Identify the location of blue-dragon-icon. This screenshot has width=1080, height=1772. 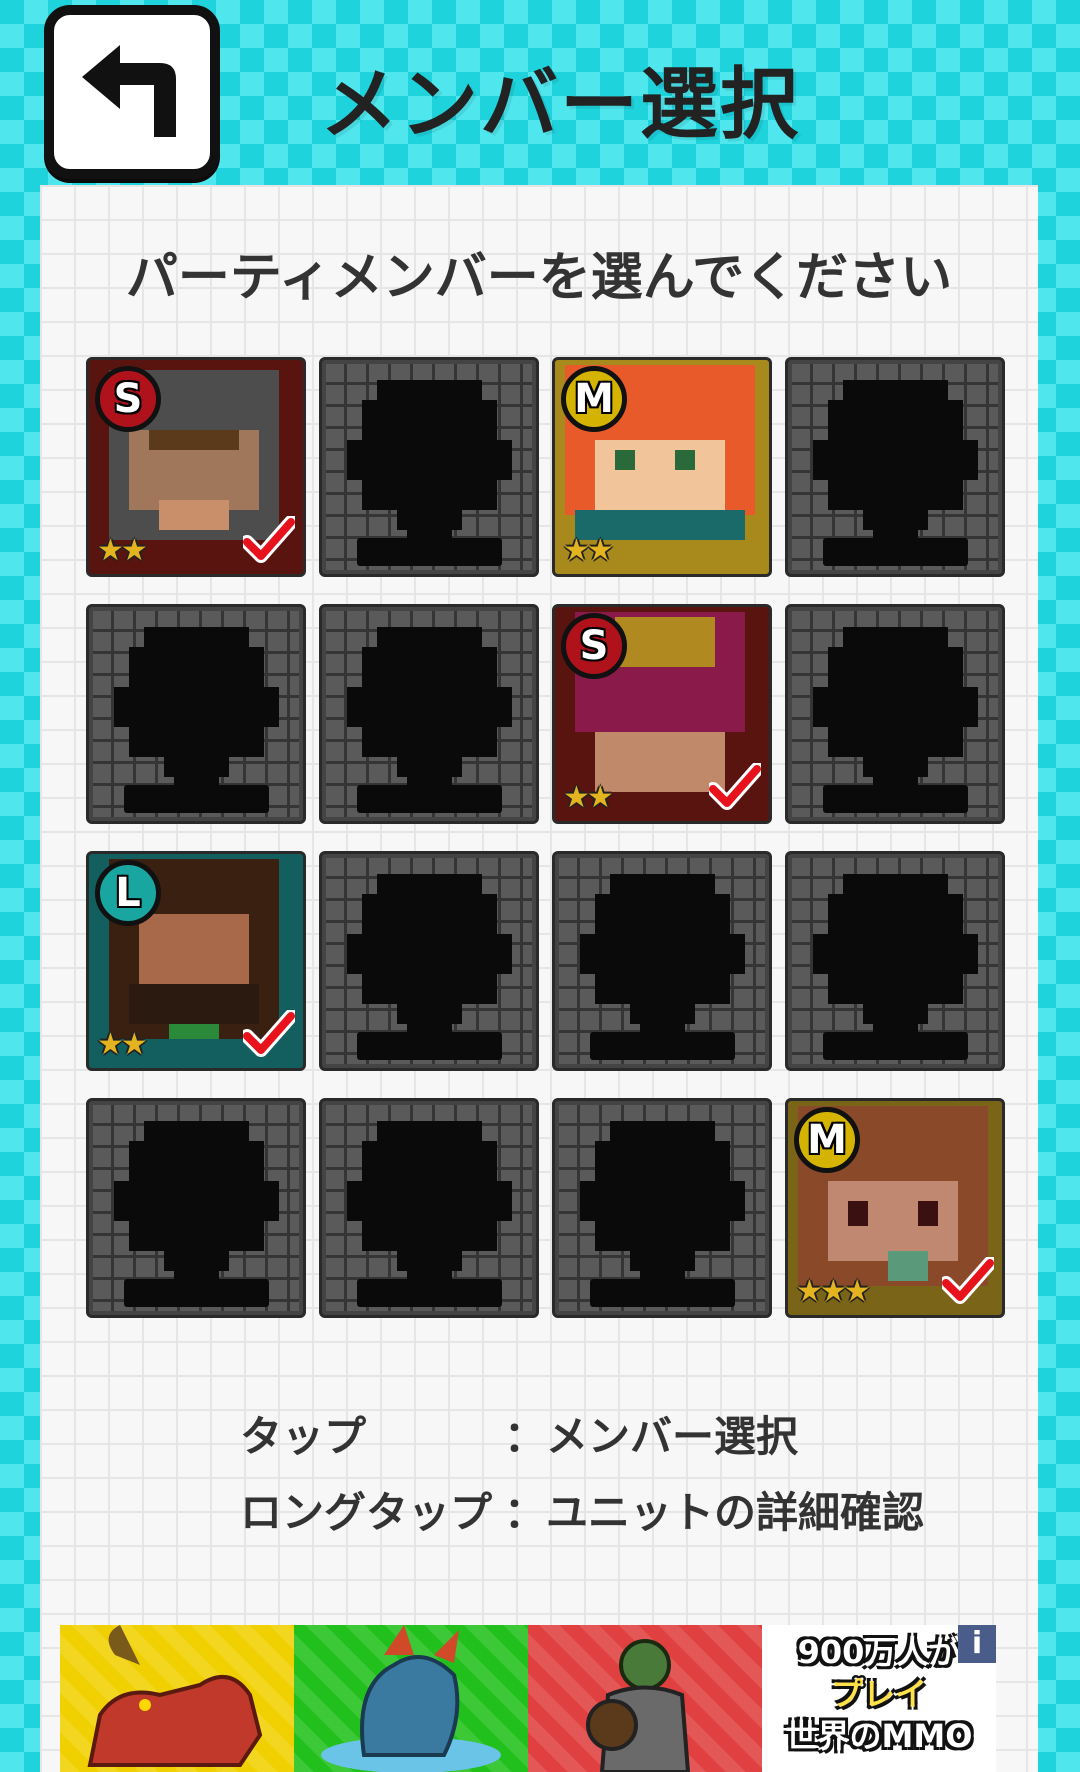
(411, 1698).